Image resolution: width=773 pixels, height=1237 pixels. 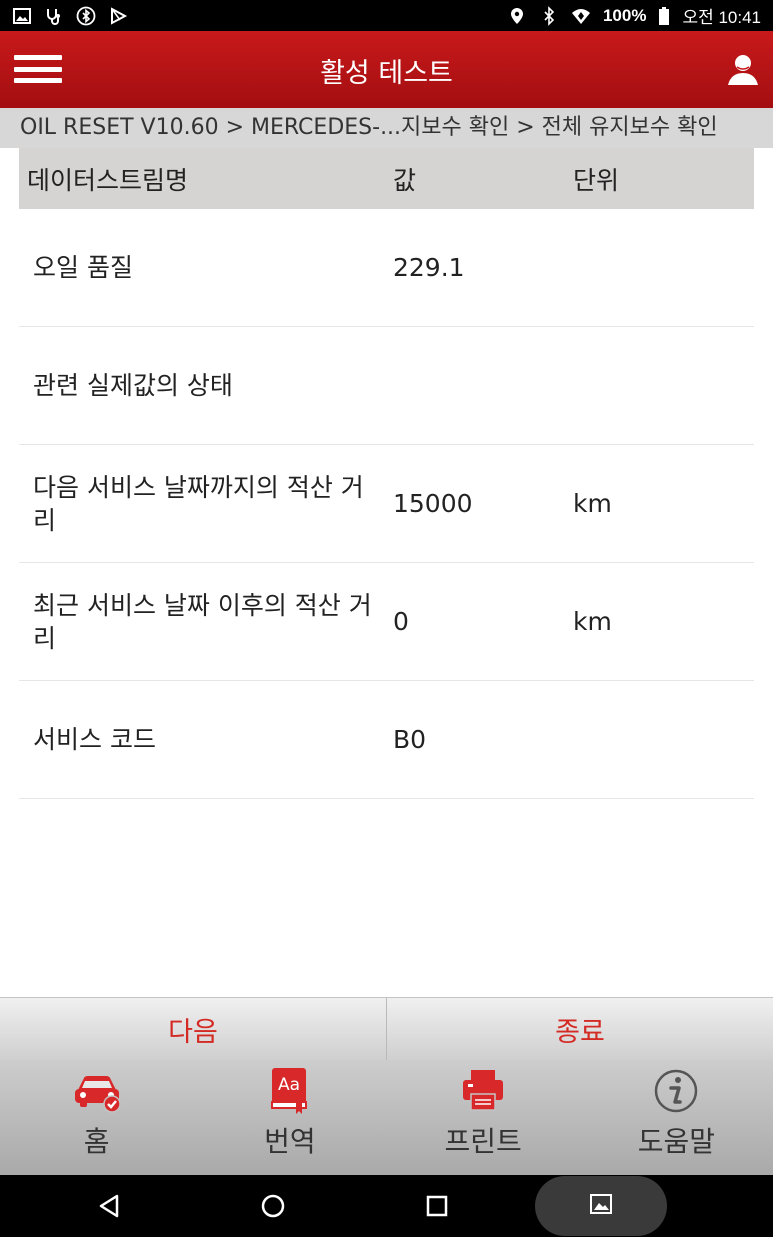 What do you see at coordinates (429, 267) in the screenshot?
I see `row-value: 229.1` at bounding box center [429, 267].